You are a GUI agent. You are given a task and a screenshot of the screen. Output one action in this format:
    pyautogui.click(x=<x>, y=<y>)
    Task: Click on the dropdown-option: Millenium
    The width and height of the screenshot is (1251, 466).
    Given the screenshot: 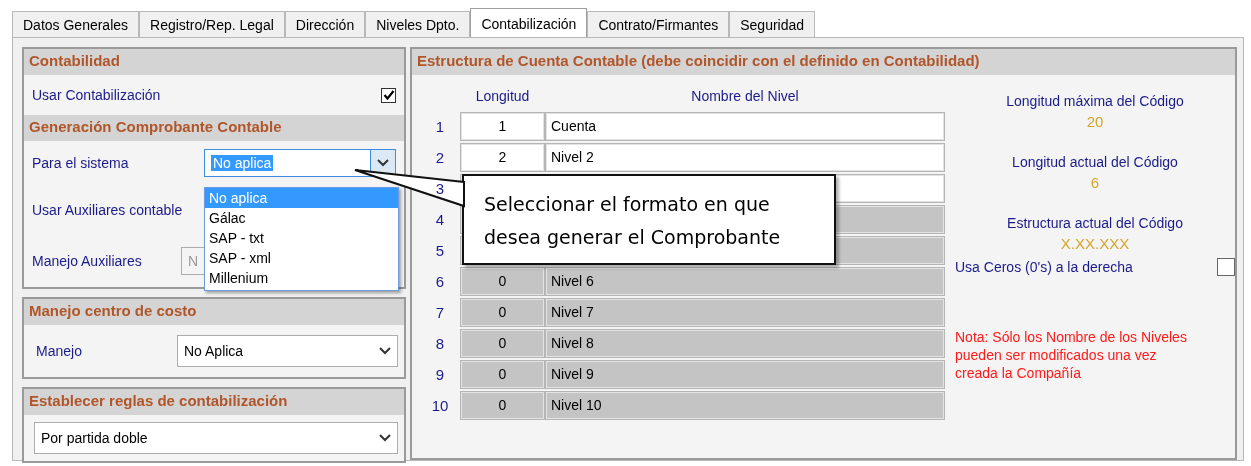 What is the action you would take?
    pyautogui.click(x=301, y=278)
    